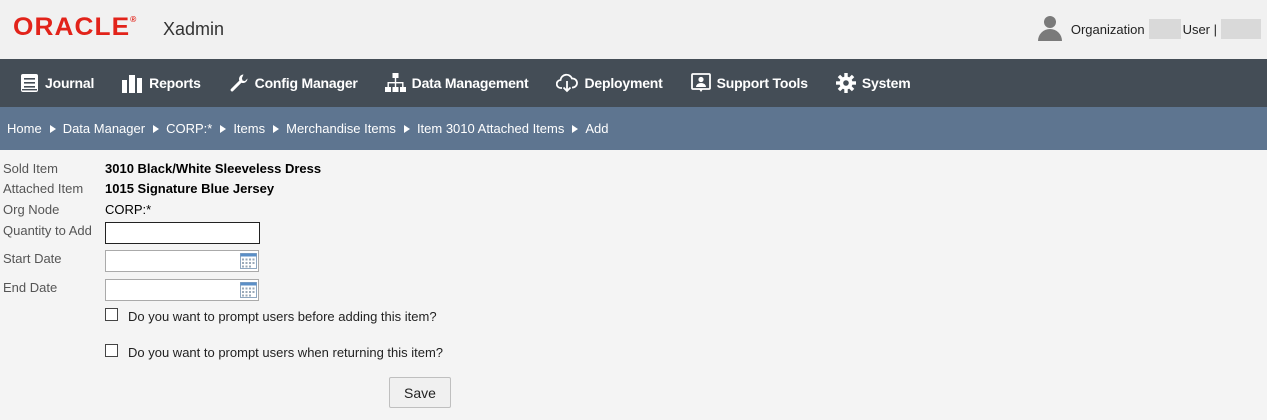 This screenshot has width=1267, height=420. What do you see at coordinates (32, 258) in the screenshot?
I see `start-date-label: Start Date` at bounding box center [32, 258].